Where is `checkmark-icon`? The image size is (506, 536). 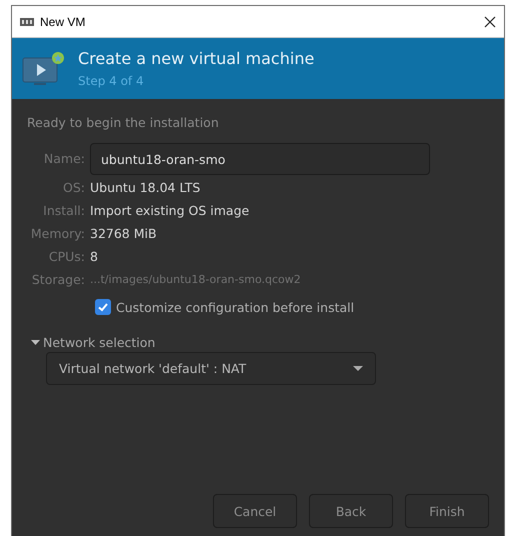
checkmark-icon is located at coordinates (103, 307).